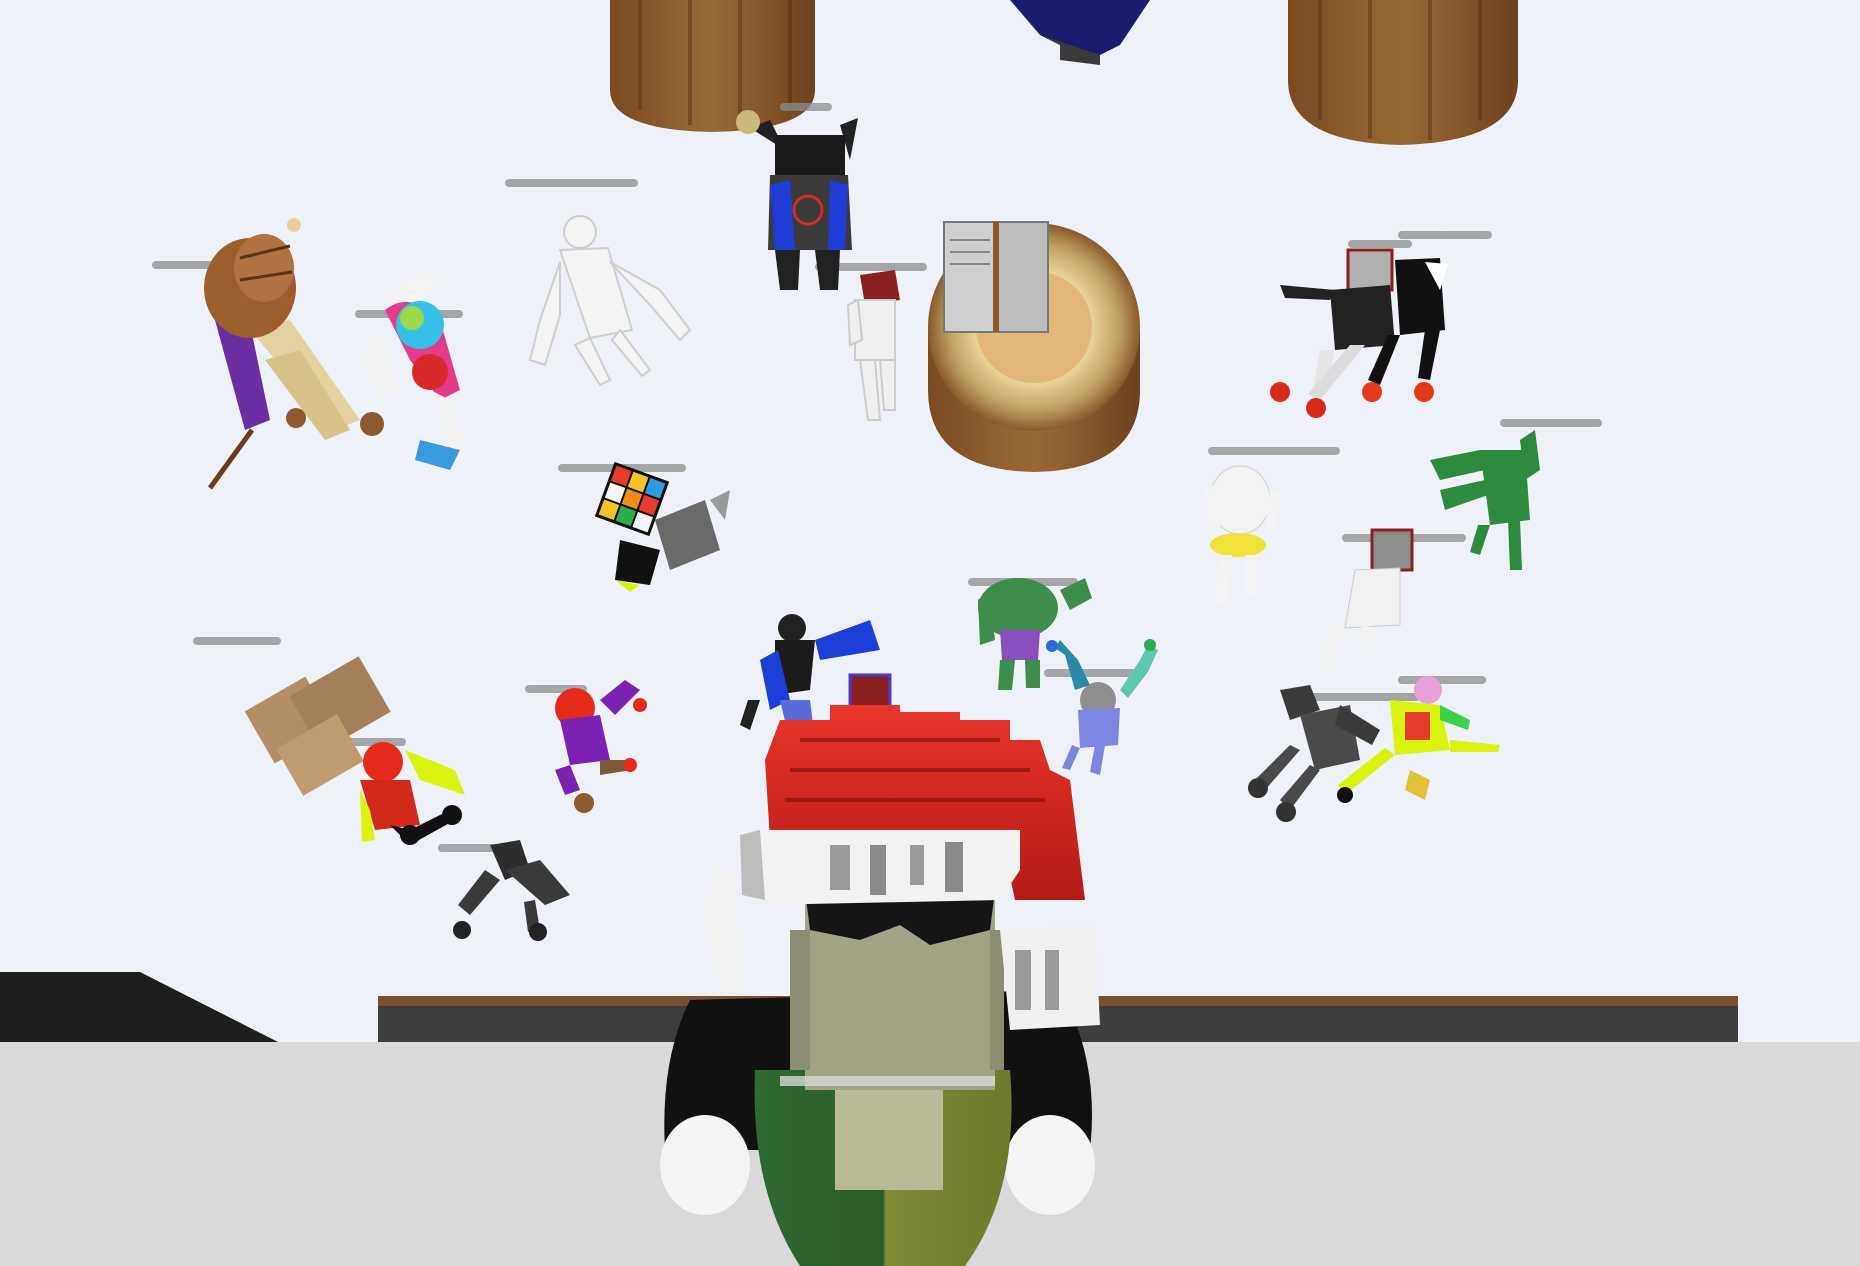 Image resolution: width=1860 pixels, height=1266 pixels. What do you see at coordinates (712, 66) in the screenshot?
I see `tree-stump-top-left` at bounding box center [712, 66].